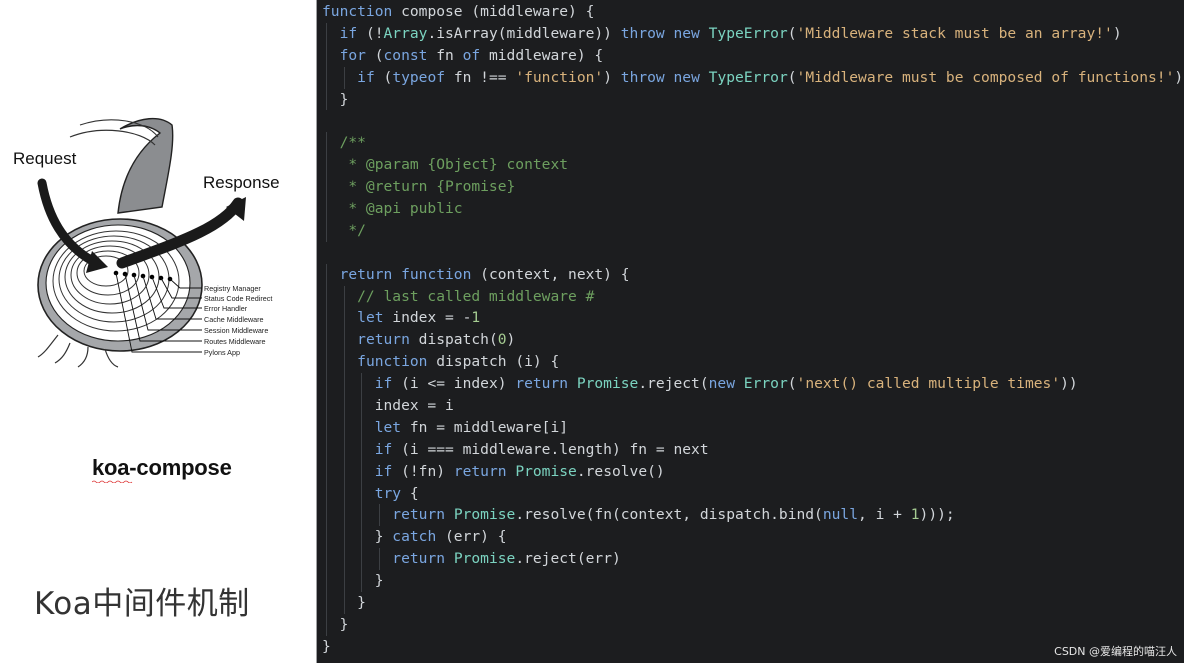 The image size is (1184, 663). I want to click on caption-koa-compose: koa-compose, so click(162, 469).